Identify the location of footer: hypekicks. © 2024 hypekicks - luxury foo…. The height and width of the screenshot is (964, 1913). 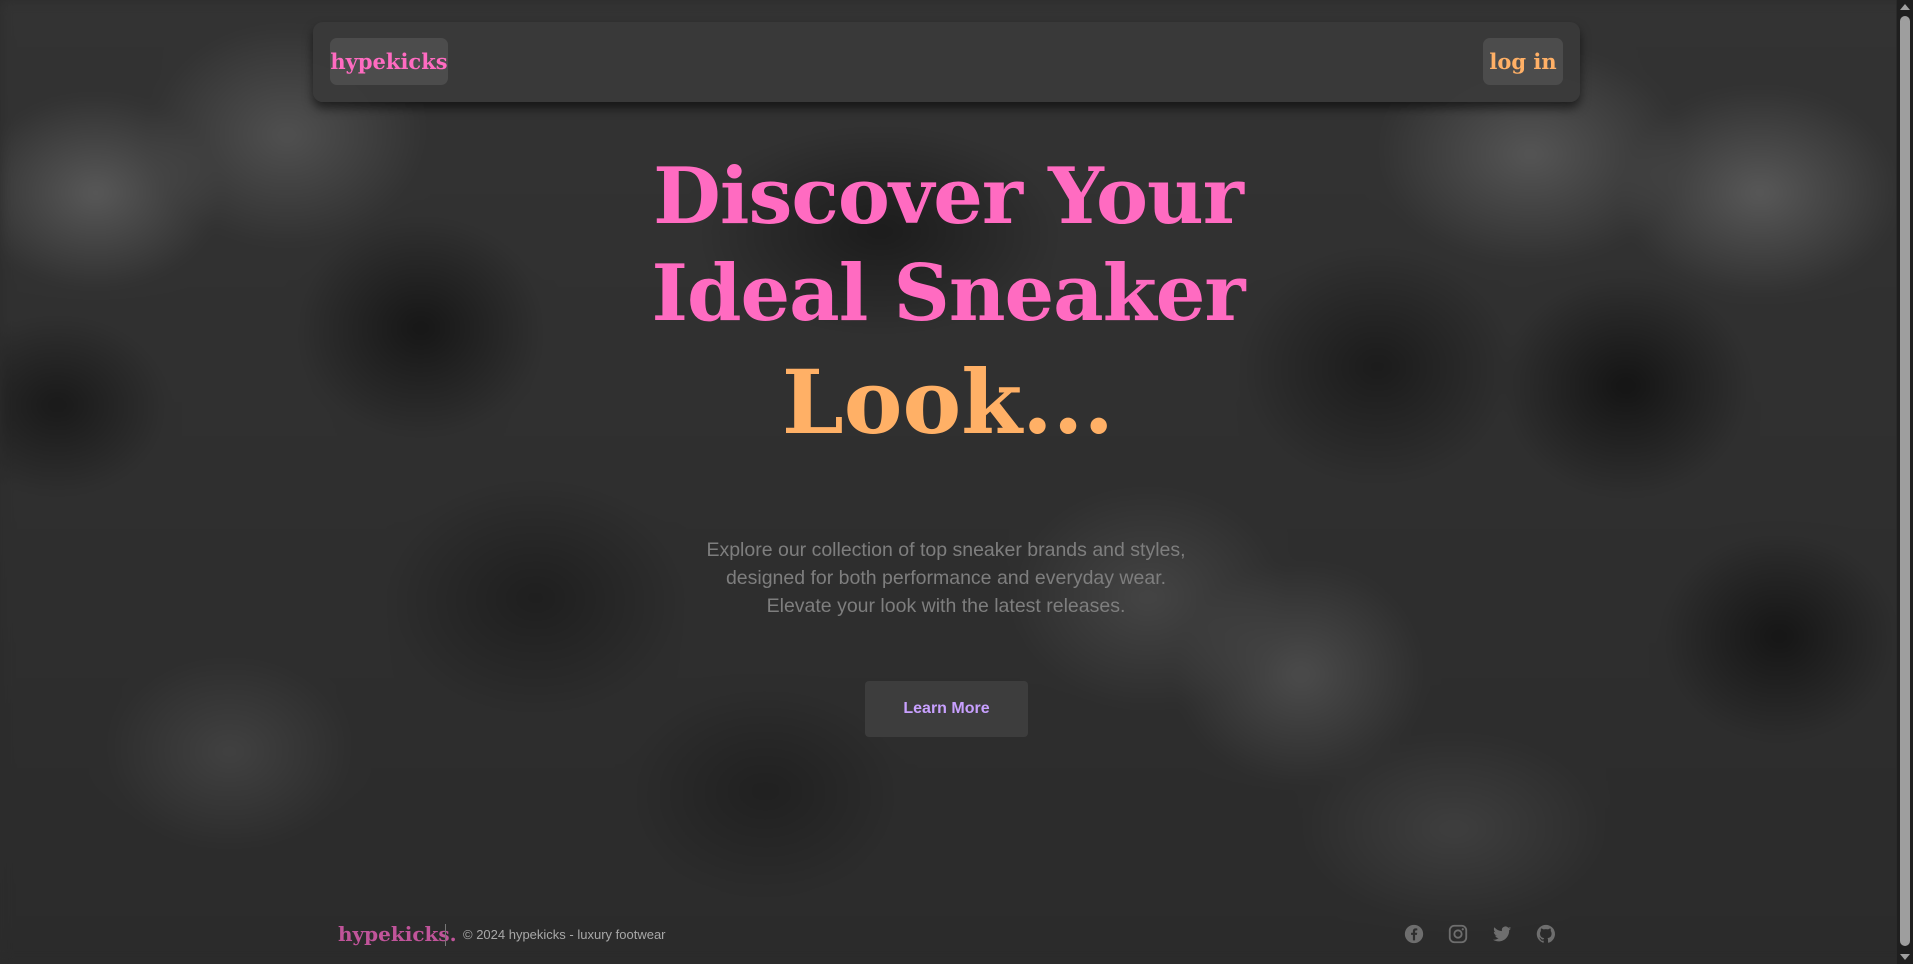
(948, 935).